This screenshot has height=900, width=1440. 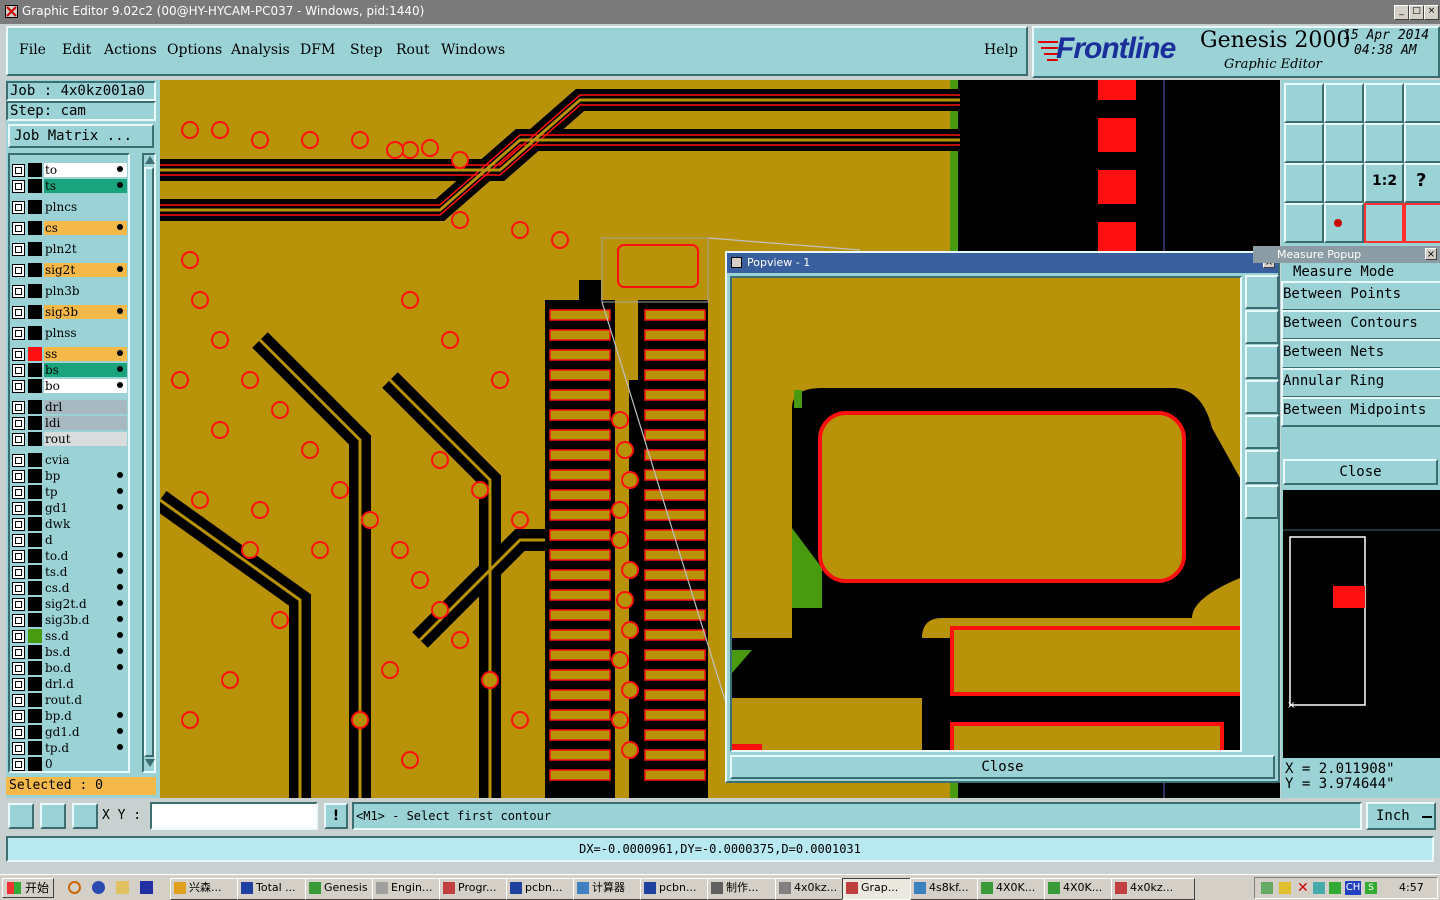 What do you see at coordinates (85, 492) in the screenshot?
I see `layer-name: tp` at bounding box center [85, 492].